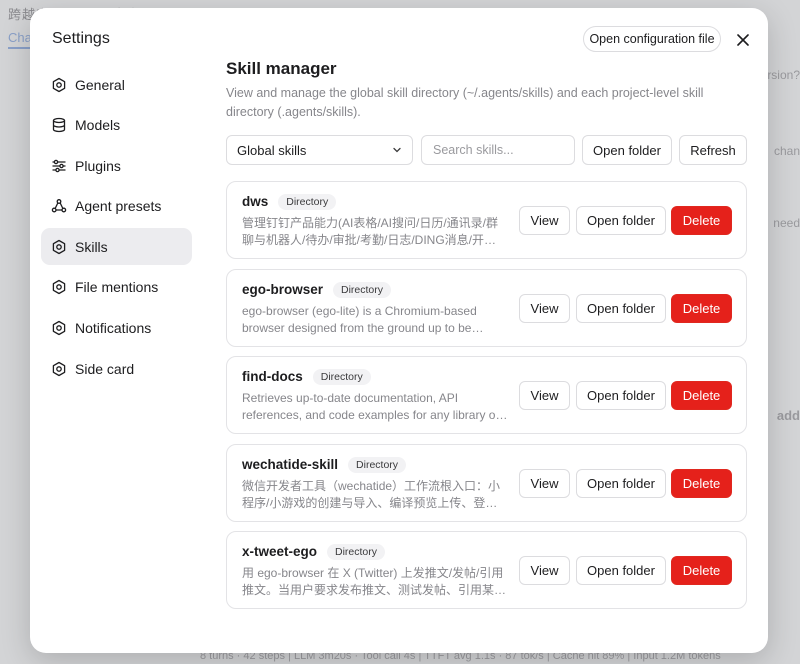 This screenshot has height=664, width=800. I want to click on background-text: add, so click(788, 415).